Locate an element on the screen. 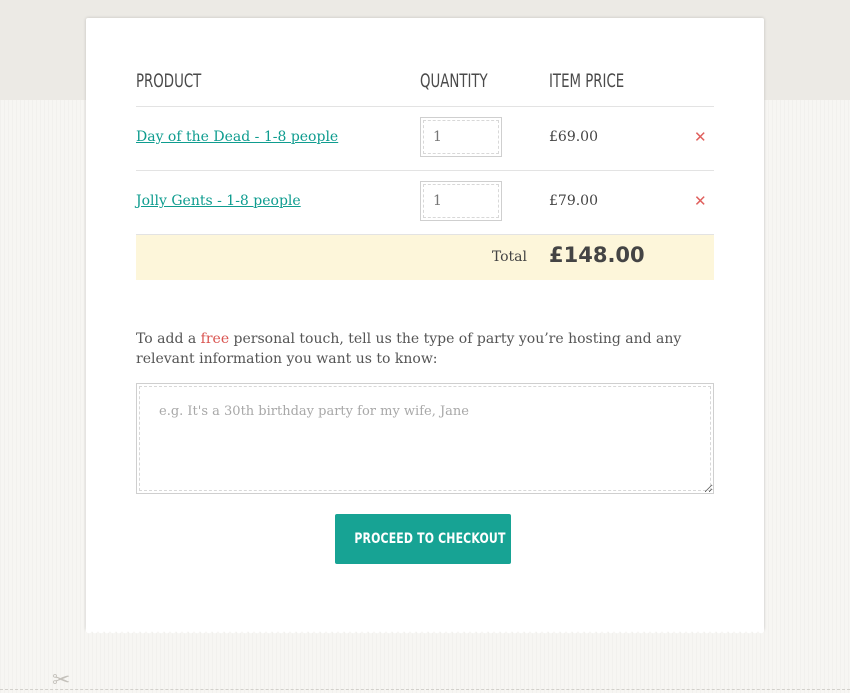 The width and height of the screenshot is (850, 693). cart-total-row: Total £148.00 is located at coordinates (425, 257).